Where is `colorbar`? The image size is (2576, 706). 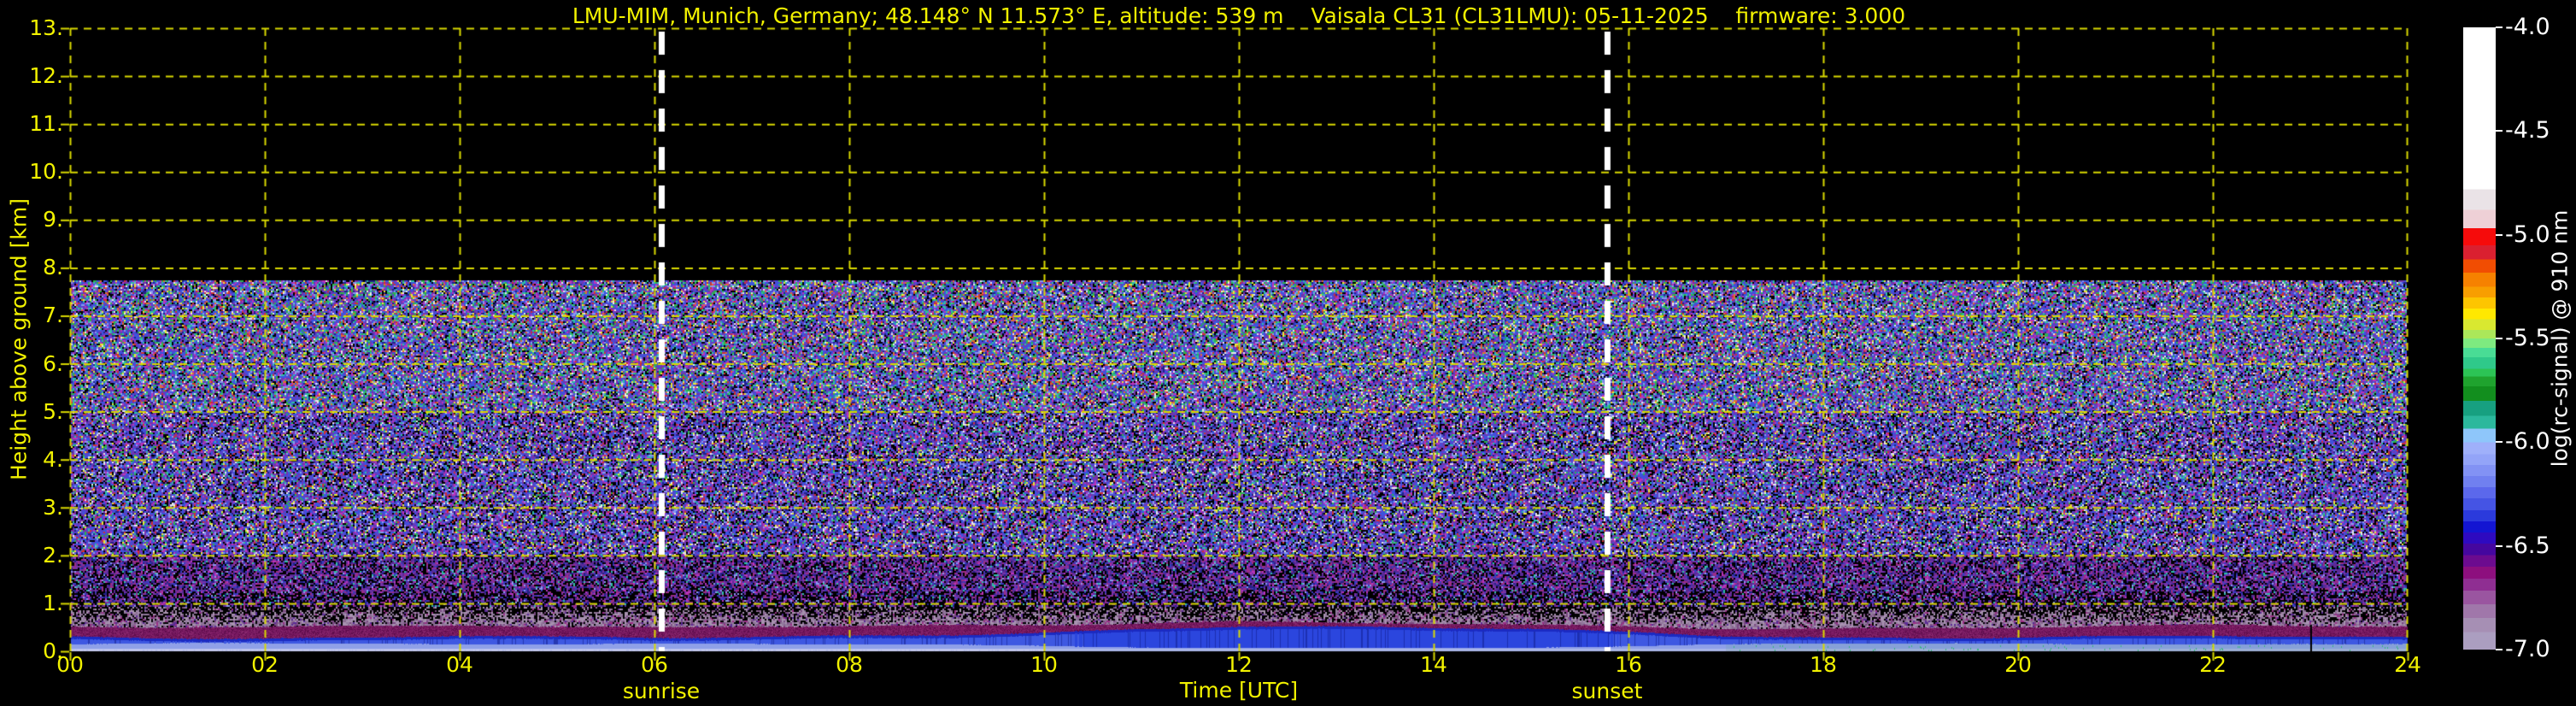
colorbar is located at coordinates (2479, 338).